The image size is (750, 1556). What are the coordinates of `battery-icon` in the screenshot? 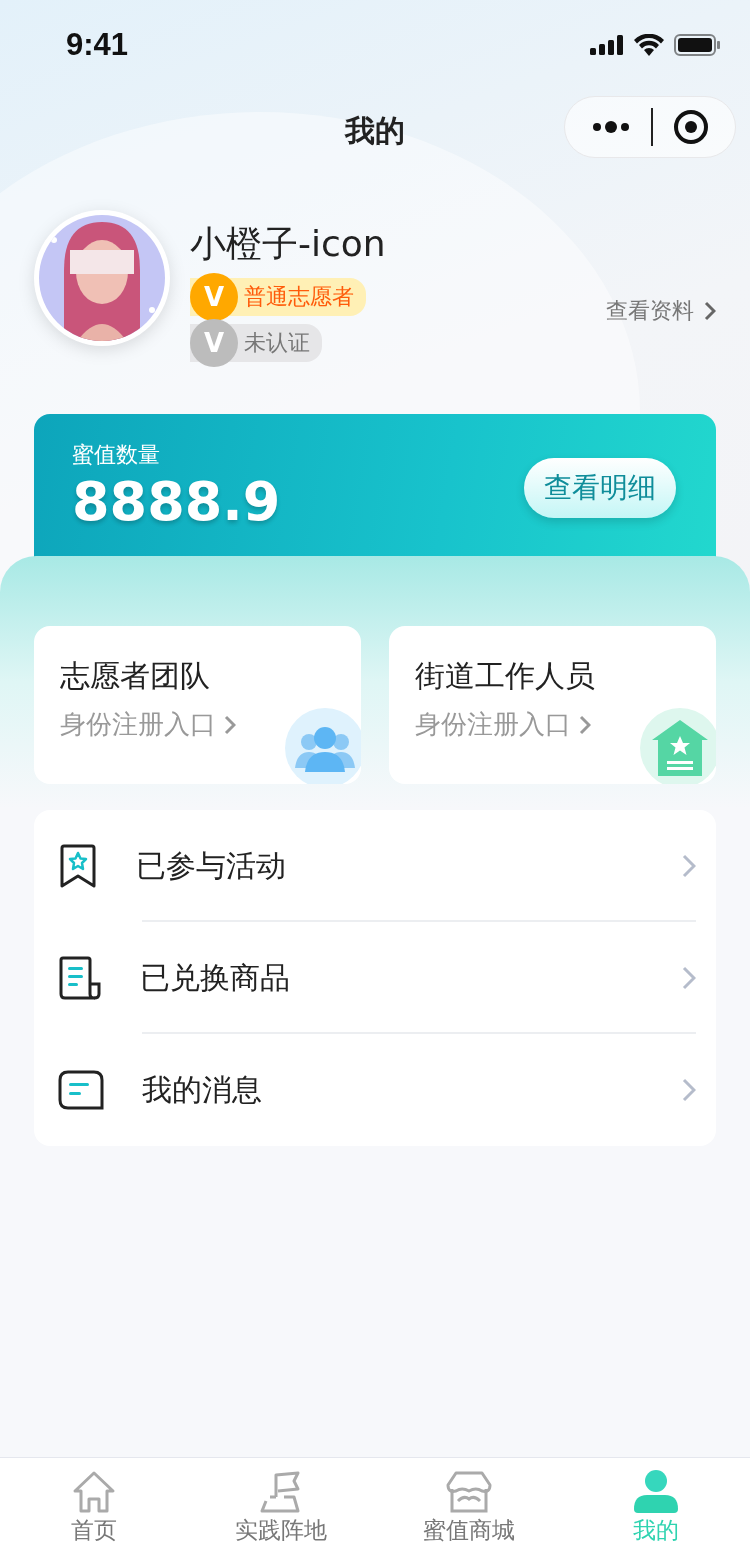 It's located at (697, 45).